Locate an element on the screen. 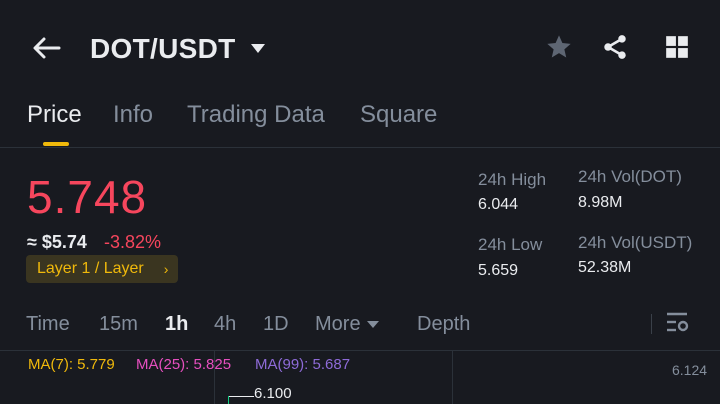  low-label: 24h Low is located at coordinates (510, 244).